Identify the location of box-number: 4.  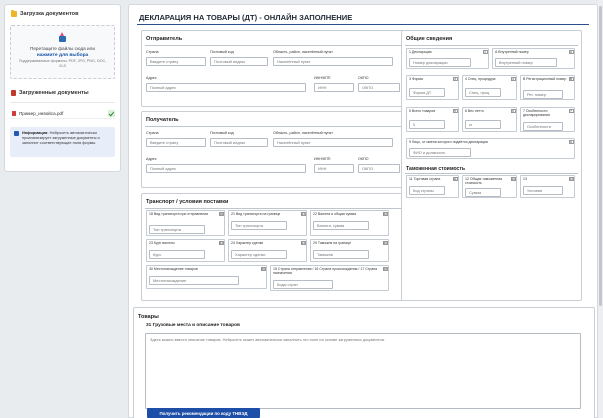
(513, 78).